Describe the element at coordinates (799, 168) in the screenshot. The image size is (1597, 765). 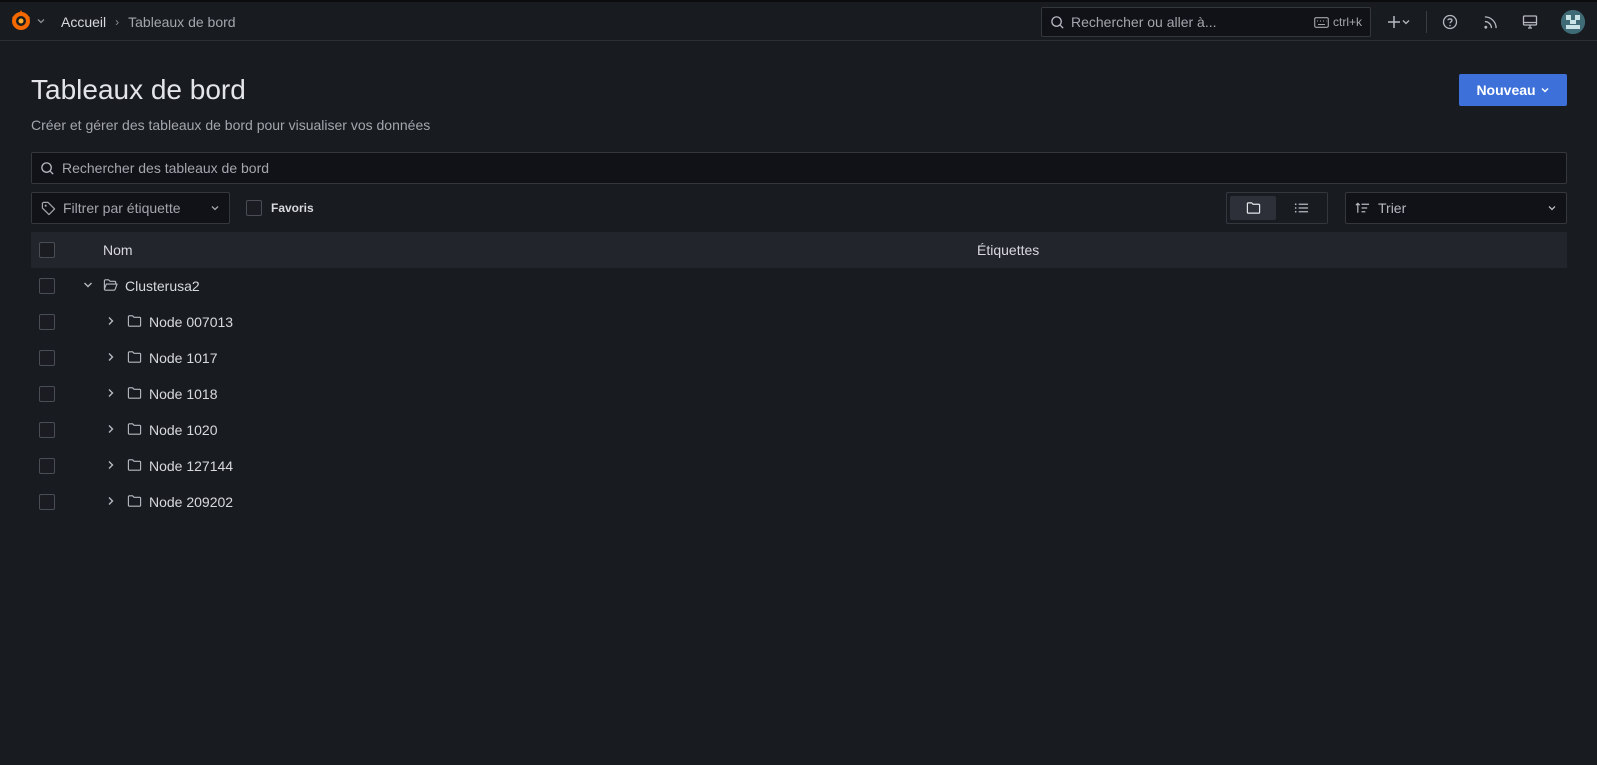
I see `dashboard-search-input: Rechercher des tableaux de bord` at that location.